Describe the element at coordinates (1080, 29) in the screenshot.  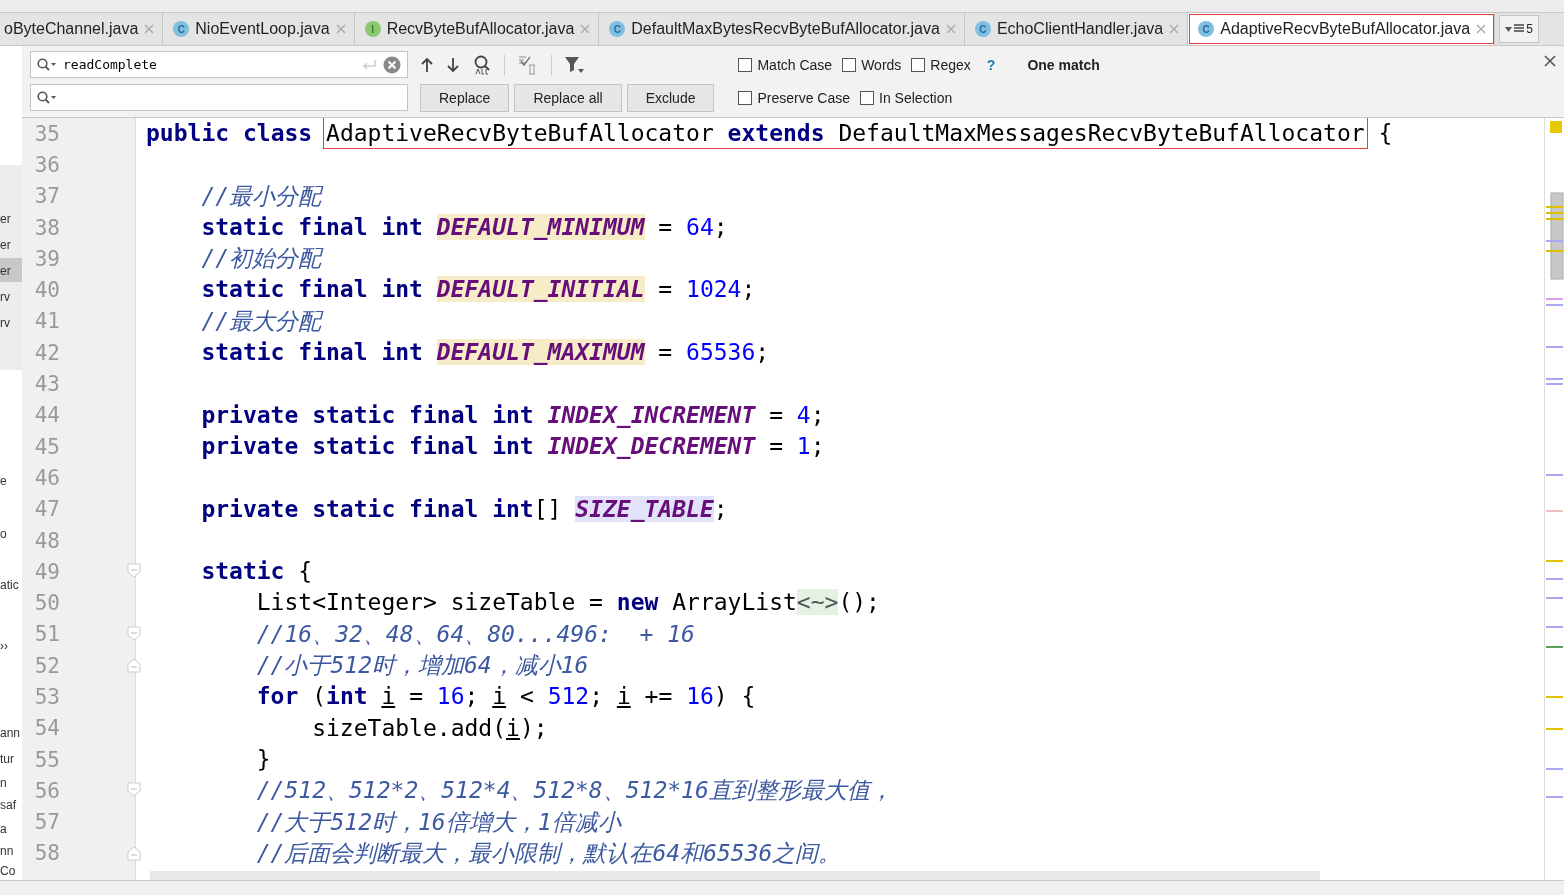
I see `tab-label: EchoClientHandler.java` at that location.